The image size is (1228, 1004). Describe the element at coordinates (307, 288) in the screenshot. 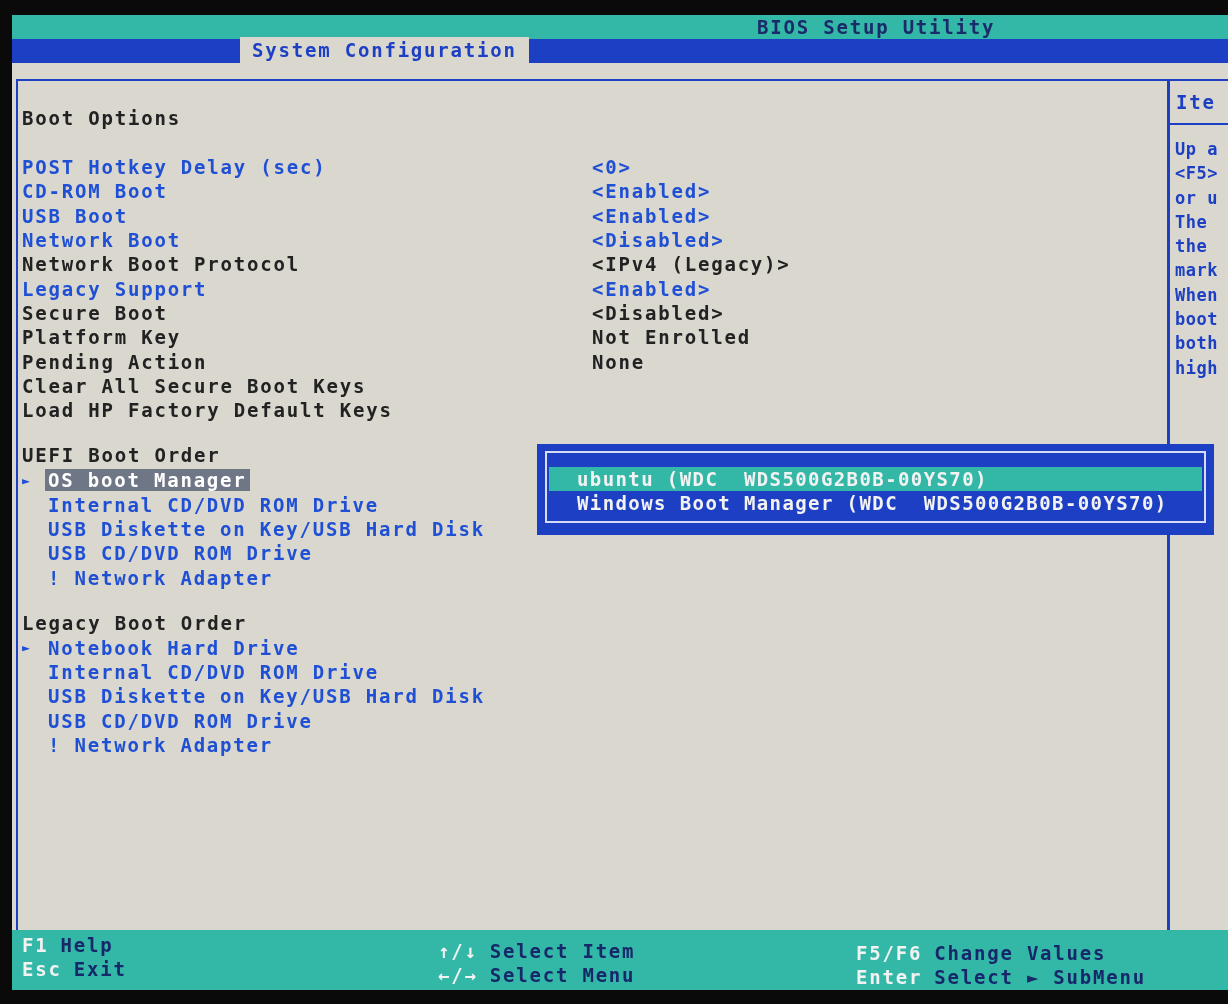

I see `setting-label: Legacy Support` at that location.